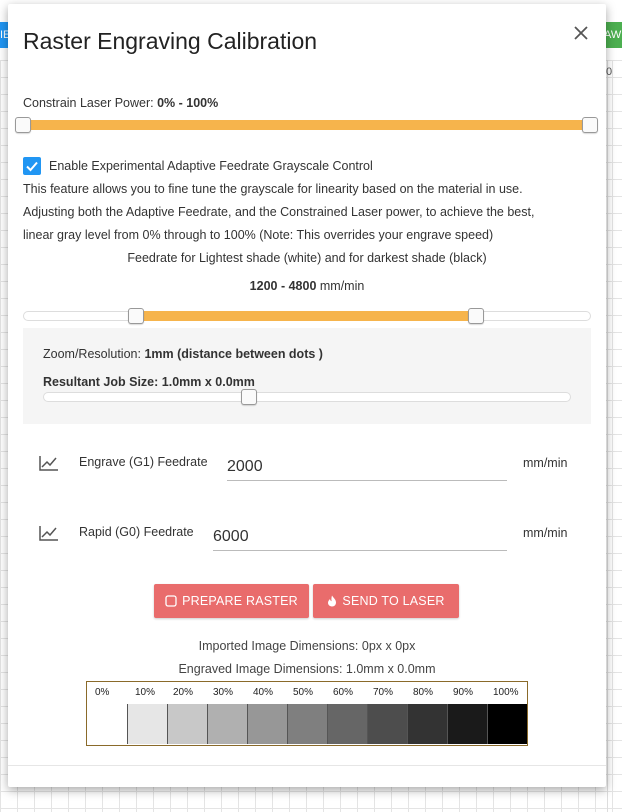 The height and width of the screenshot is (812, 622). Describe the element at coordinates (136, 532) in the screenshot. I see `rapid-feedrate-label: Rapid (G0) Feedrate` at that location.